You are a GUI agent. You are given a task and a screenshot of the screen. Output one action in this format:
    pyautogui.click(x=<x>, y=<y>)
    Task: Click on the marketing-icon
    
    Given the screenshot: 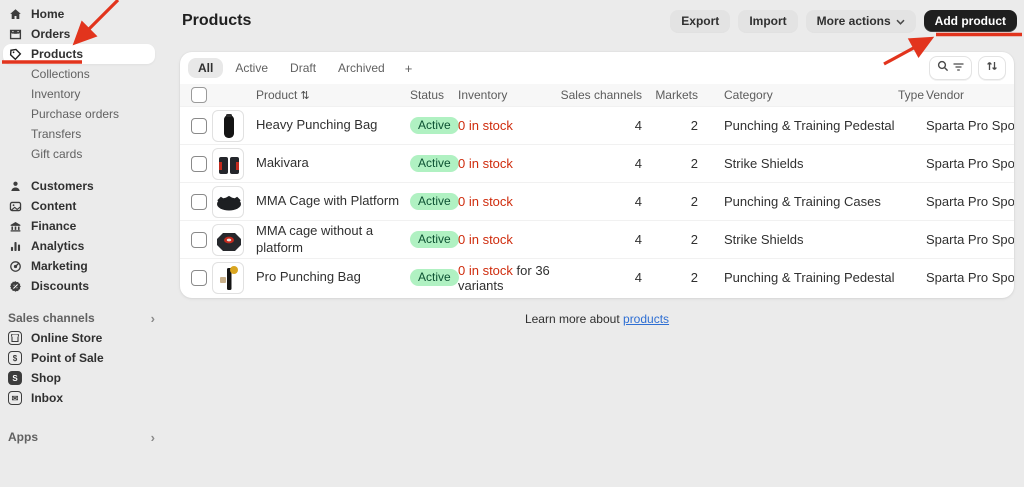 What is the action you would take?
    pyautogui.click(x=15, y=266)
    